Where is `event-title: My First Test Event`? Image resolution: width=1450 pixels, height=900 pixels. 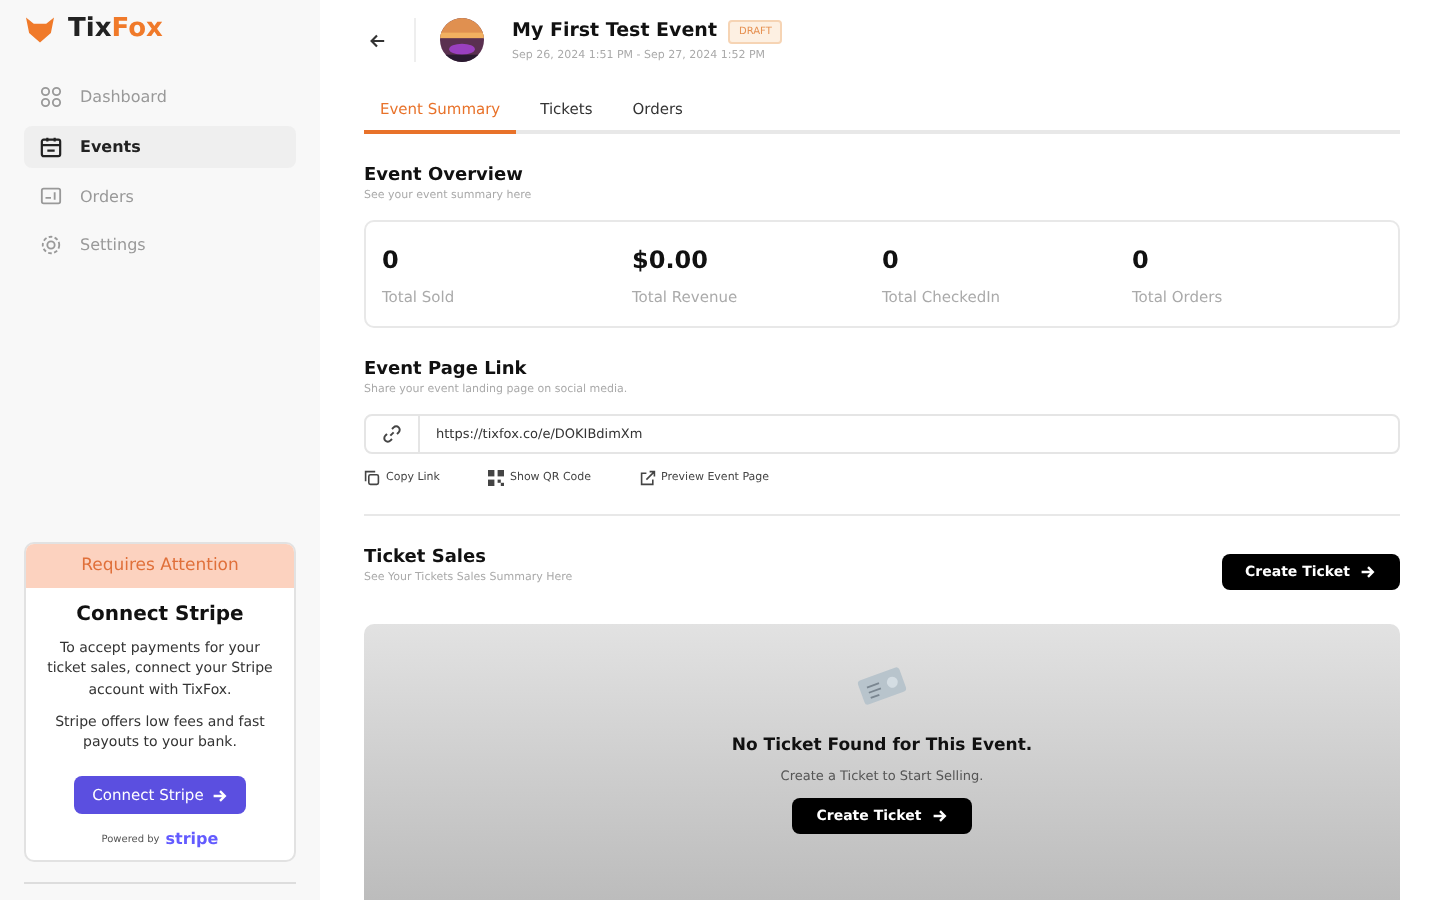
event-title: My First Test Event is located at coordinates (614, 31).